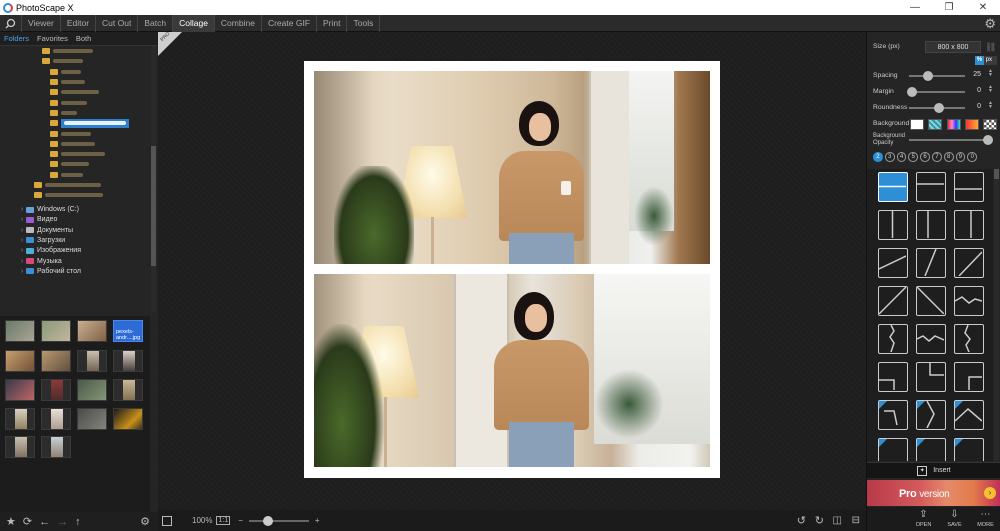 The image size is (1000, 531). I want to click on minimize-button: —, so click(915, 7).